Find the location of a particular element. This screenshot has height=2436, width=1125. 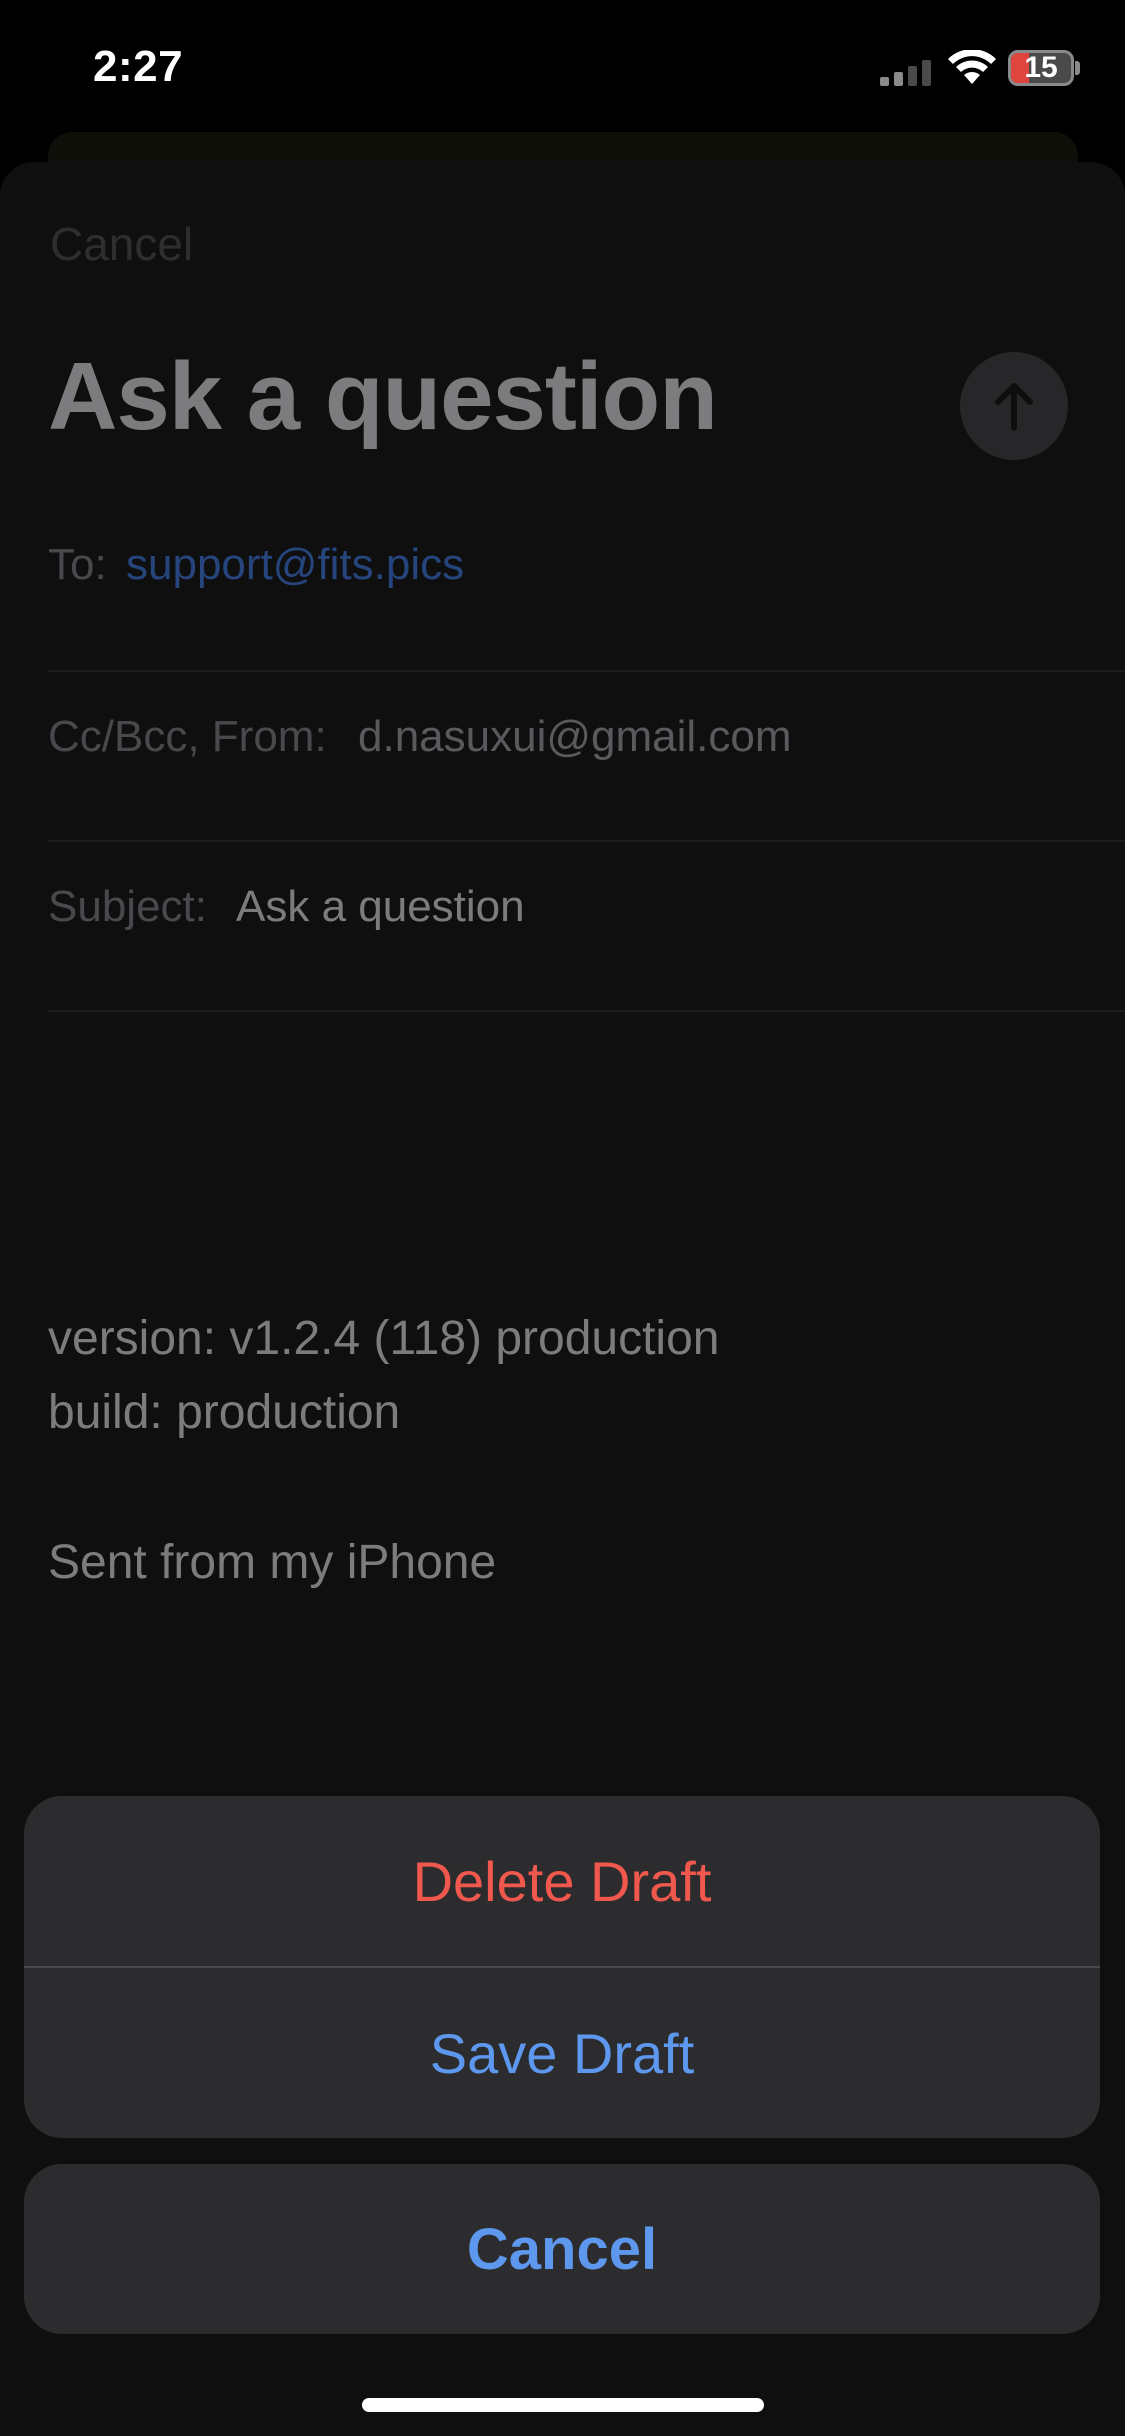

arrow-up-icon is located at coordinates (1014, 407).